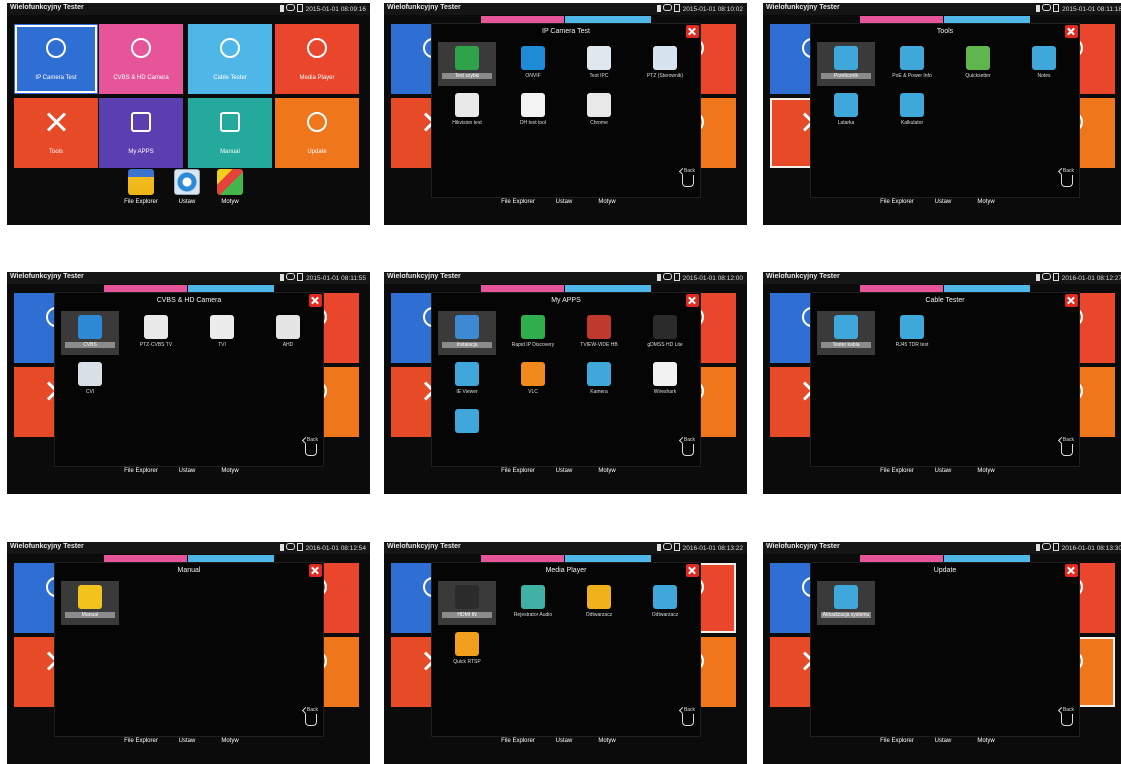  What do you see at coordinates (986, 471) in the screenshot?
I see `dock-label: Motyw` at bounding box center [986, 471].